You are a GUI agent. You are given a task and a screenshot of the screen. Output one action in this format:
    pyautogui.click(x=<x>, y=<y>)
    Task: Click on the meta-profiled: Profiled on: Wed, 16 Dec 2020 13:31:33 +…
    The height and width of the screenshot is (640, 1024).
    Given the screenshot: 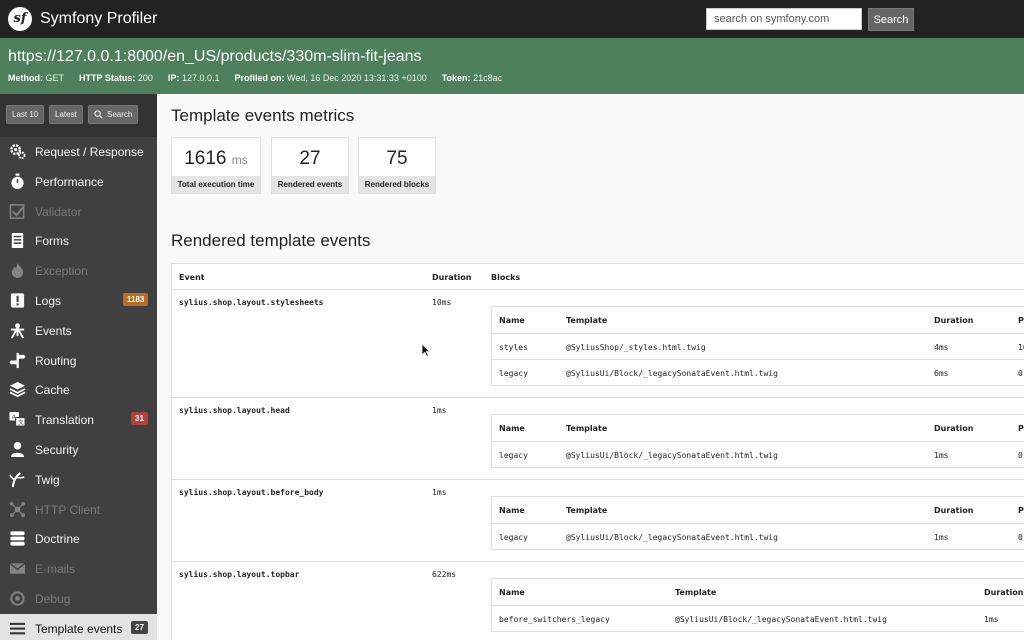 What is the action you would take?
    pyautogui.click(x=330, y=78)
    